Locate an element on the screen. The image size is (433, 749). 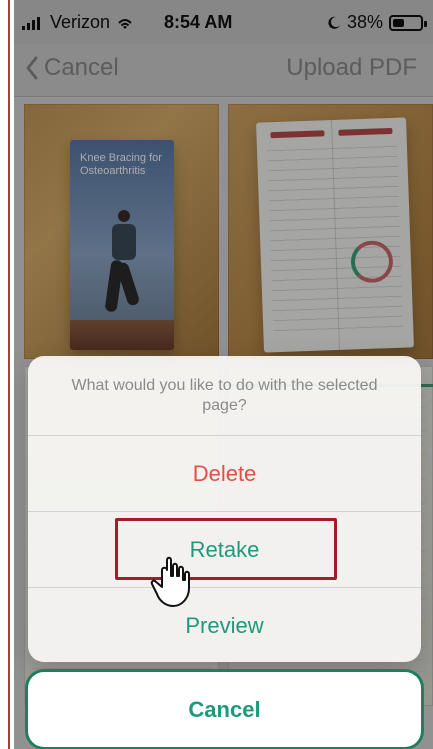
cancel-button: Cancel is located at coordinates (224, 709).